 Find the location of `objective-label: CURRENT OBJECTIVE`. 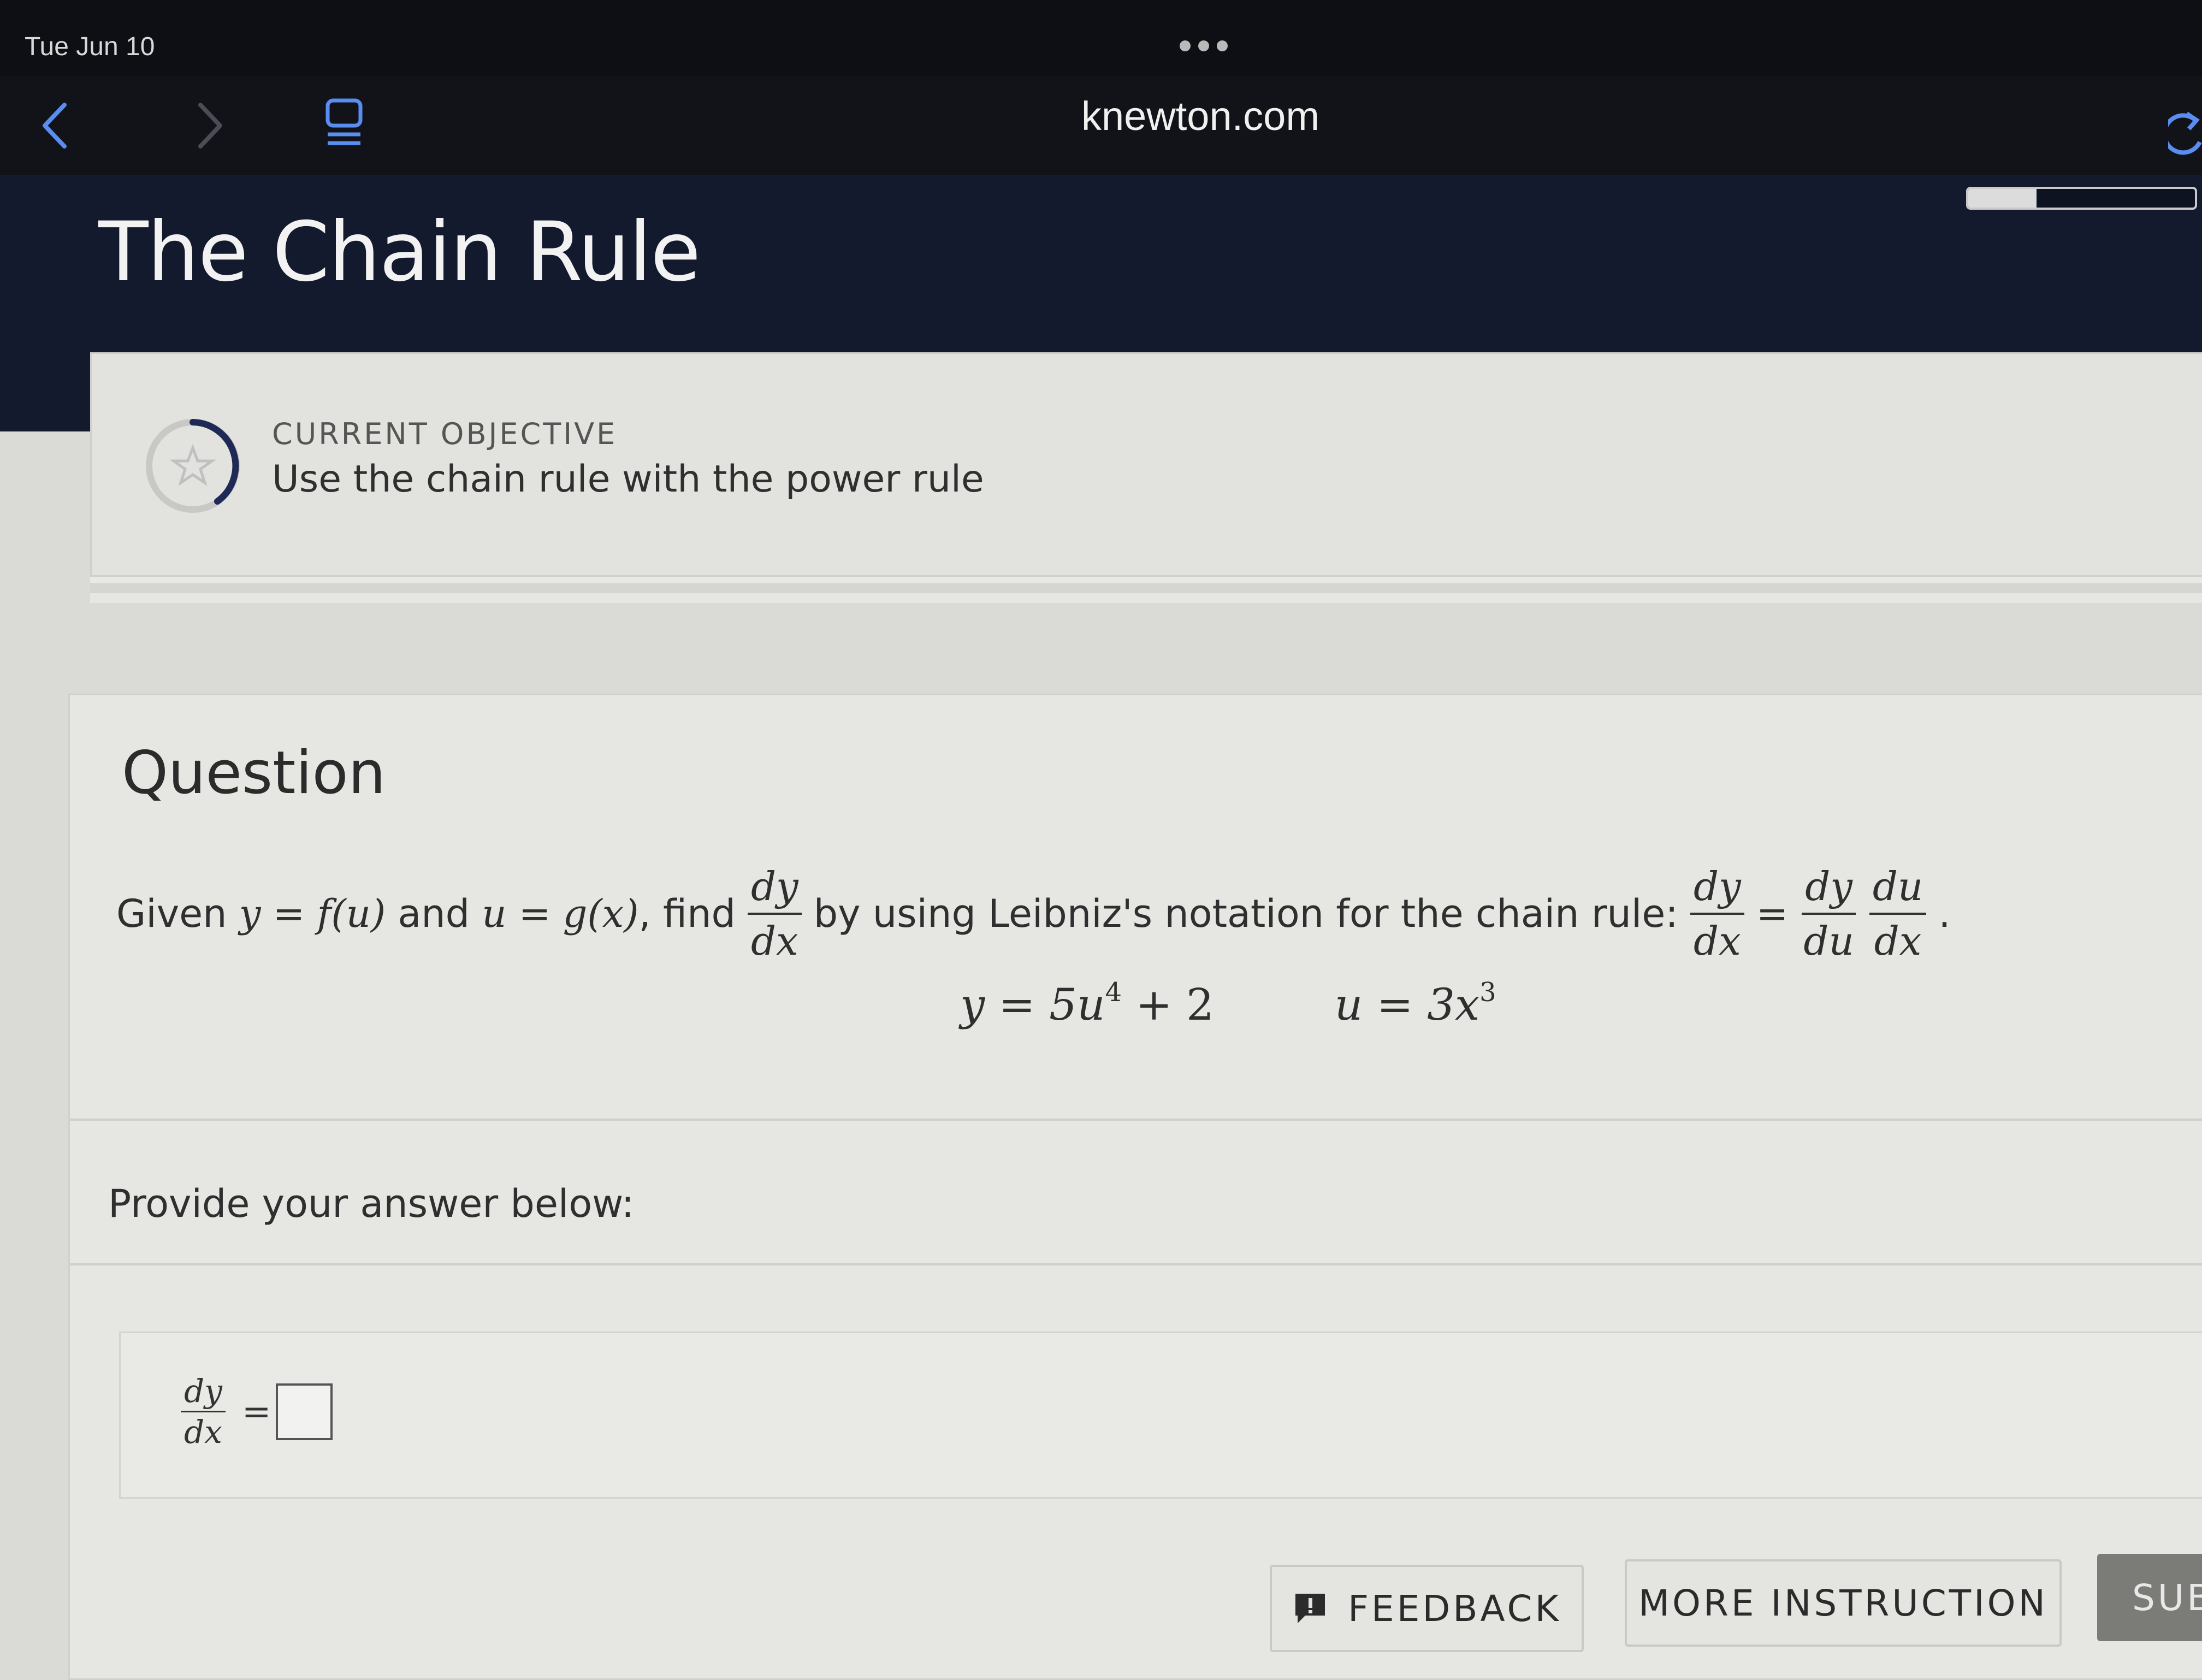

objective-label: CURRENT OBJECTIVE is located at coordinates (445, 434).